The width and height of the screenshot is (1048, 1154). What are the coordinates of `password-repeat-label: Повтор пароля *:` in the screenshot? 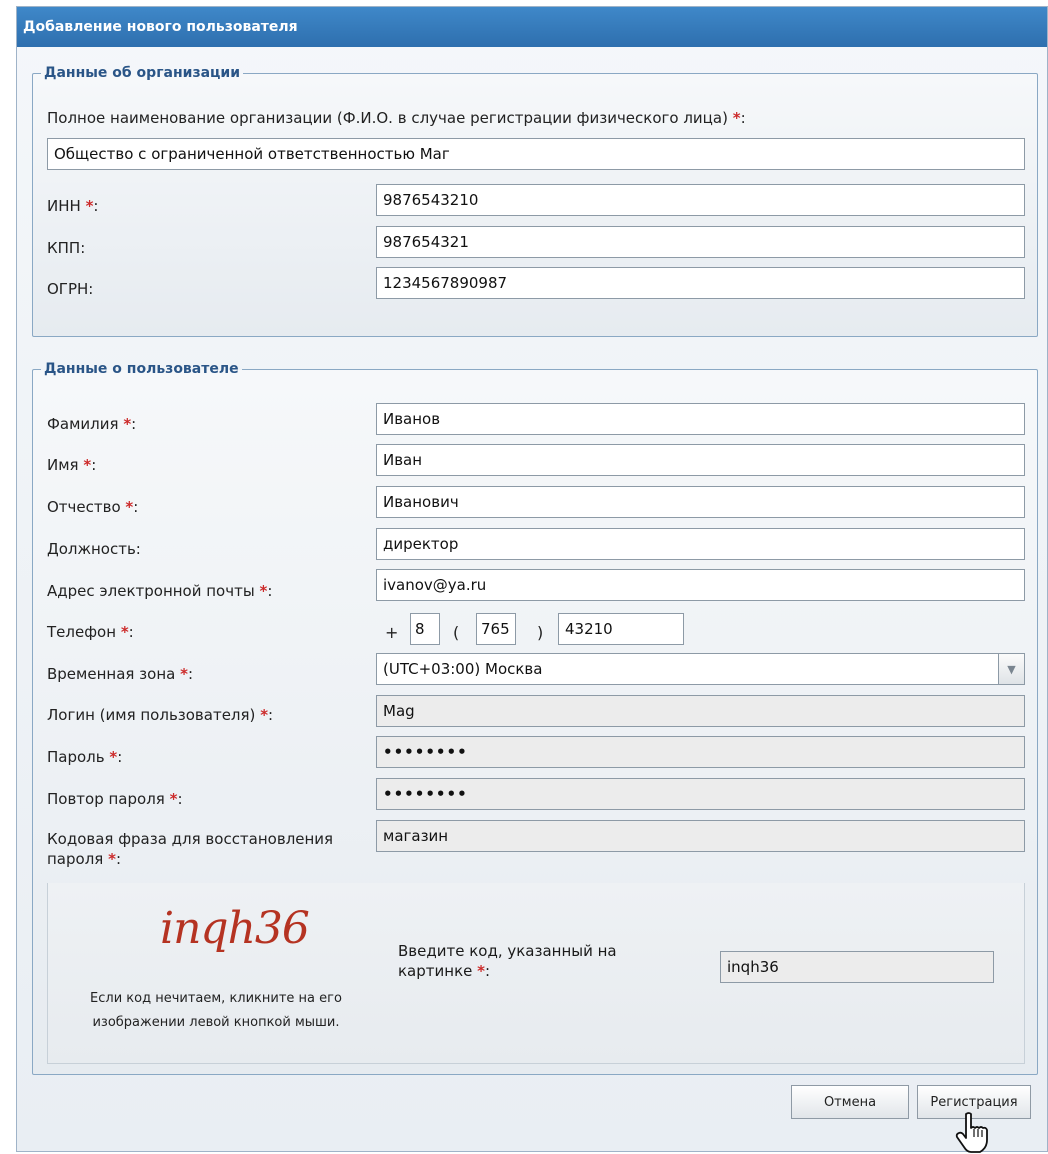 It's located at (115, 799).